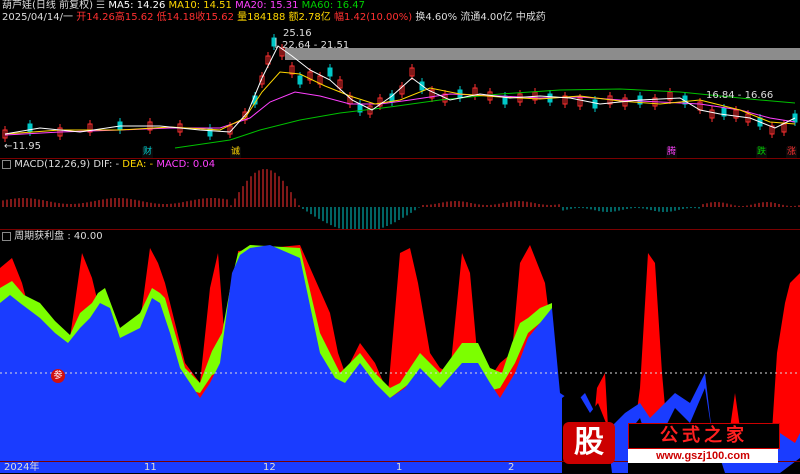 The width and height of the screenshot is (800, 474). What do you see at coordinates (485, 118) in the screenshot?
I see `ma60-line` at bounding box center [485, 118].